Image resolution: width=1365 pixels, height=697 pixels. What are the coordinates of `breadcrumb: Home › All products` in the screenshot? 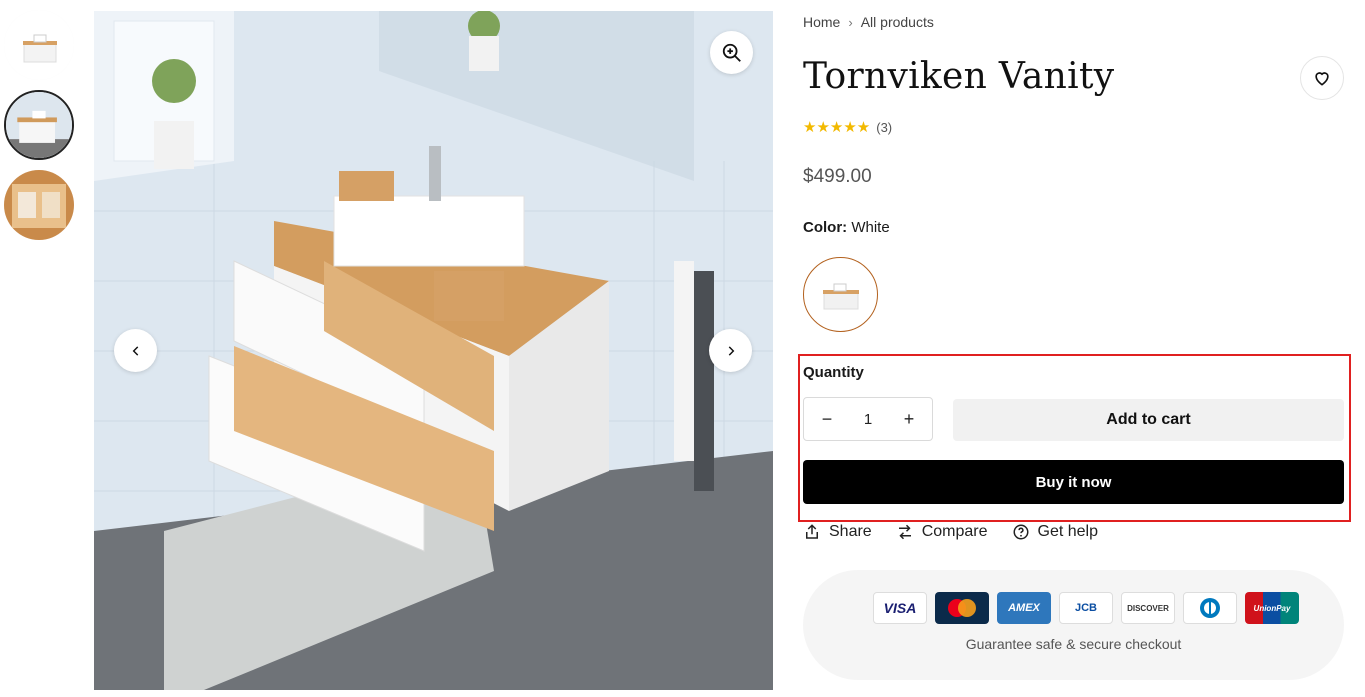 It's located at (868, 22).